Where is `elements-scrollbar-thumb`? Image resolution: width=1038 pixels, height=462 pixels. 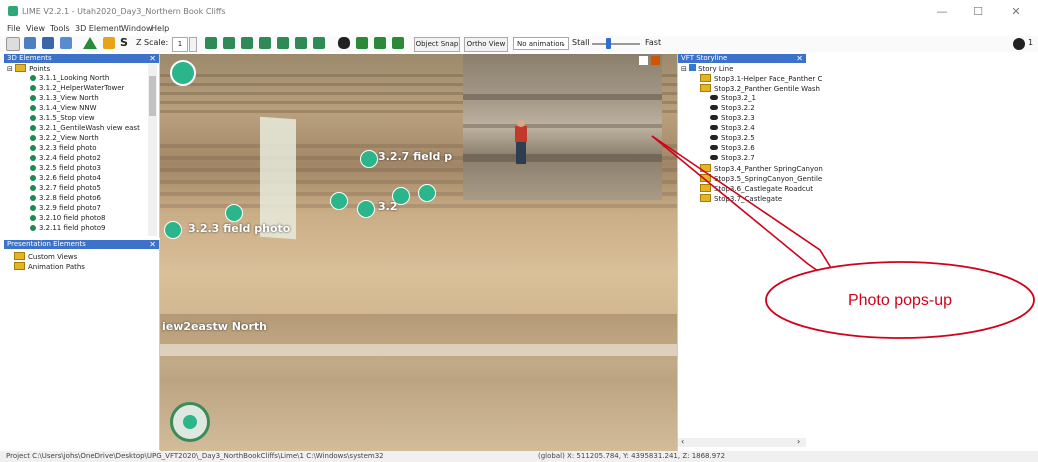
elements-scrollbar-thumb is located at coordinates (152, 96).